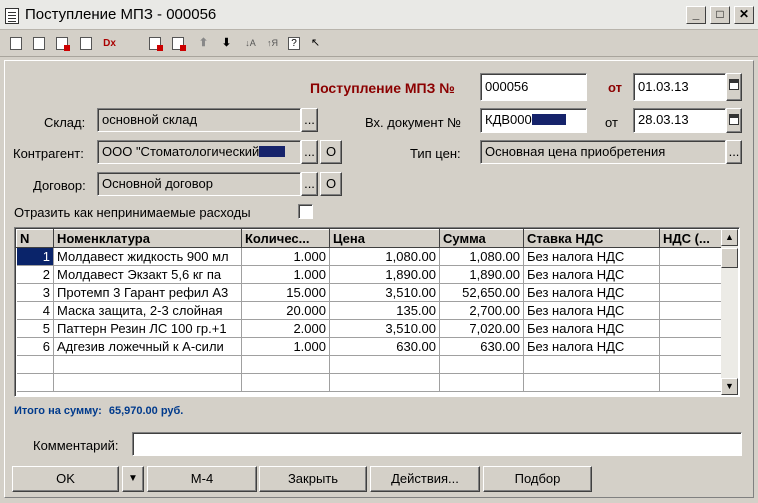 This screenshot has height=503, width=758. What do you see at coordinates (734, 120) in the screenshot?
I see `incoming-date-calendar-button` at bounding box center [734, 120].